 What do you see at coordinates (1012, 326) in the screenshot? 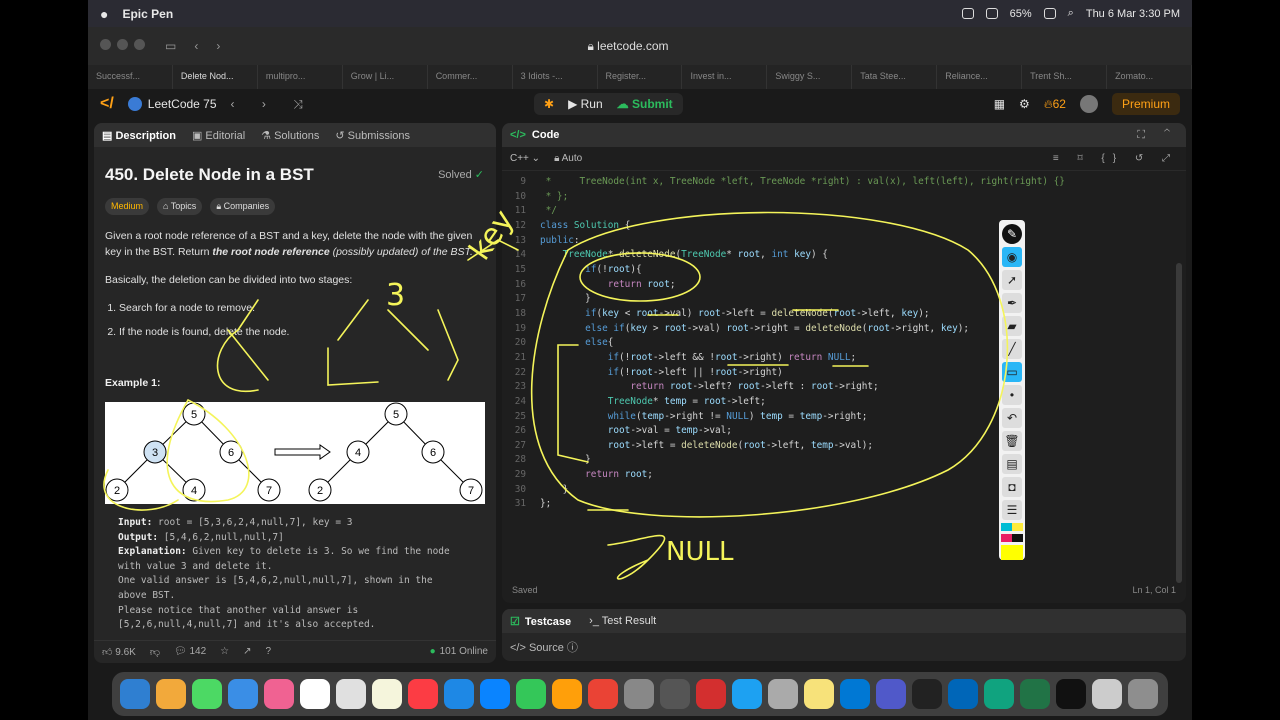
I see `highlighter-icon: ▰` at bounding box center [1012, 326].